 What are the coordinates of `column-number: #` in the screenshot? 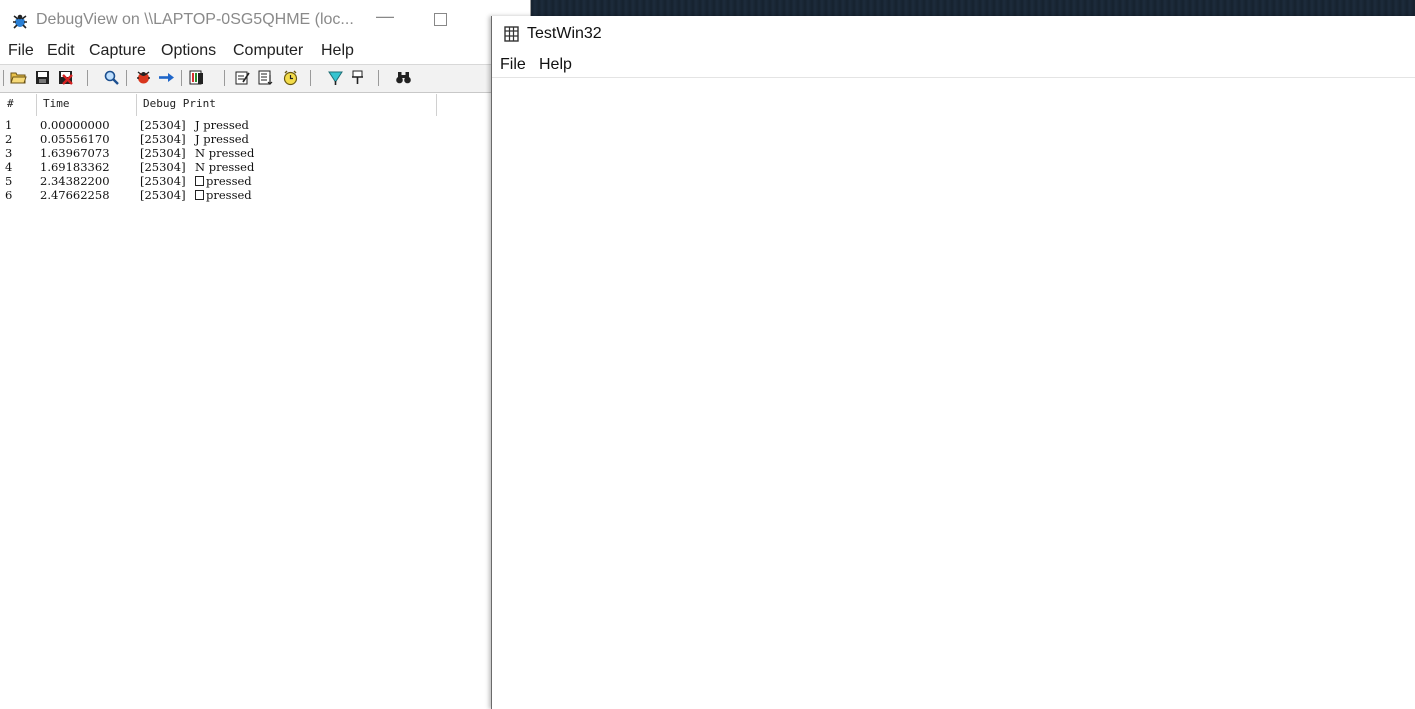 It's located at (10, 103).